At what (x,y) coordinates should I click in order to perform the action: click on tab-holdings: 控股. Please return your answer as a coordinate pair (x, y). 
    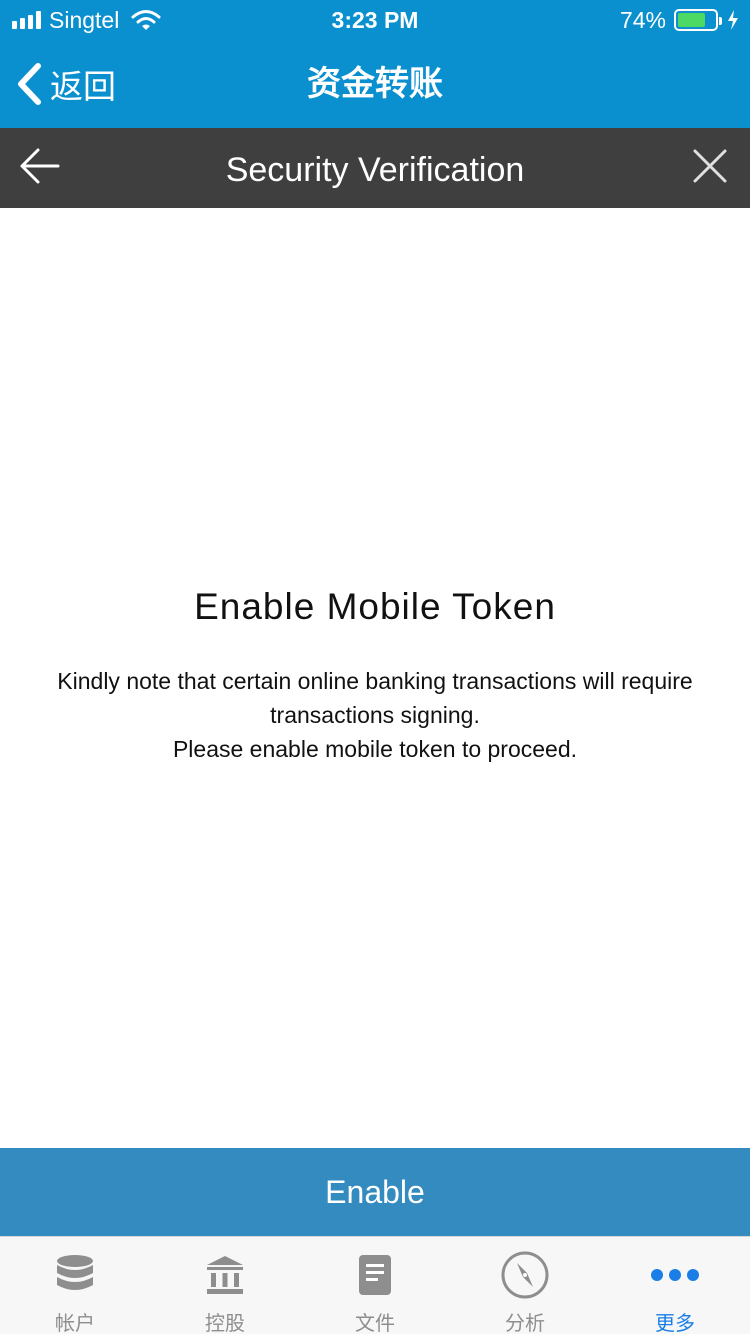
    Looking at the image, I should click on (225, 1285).